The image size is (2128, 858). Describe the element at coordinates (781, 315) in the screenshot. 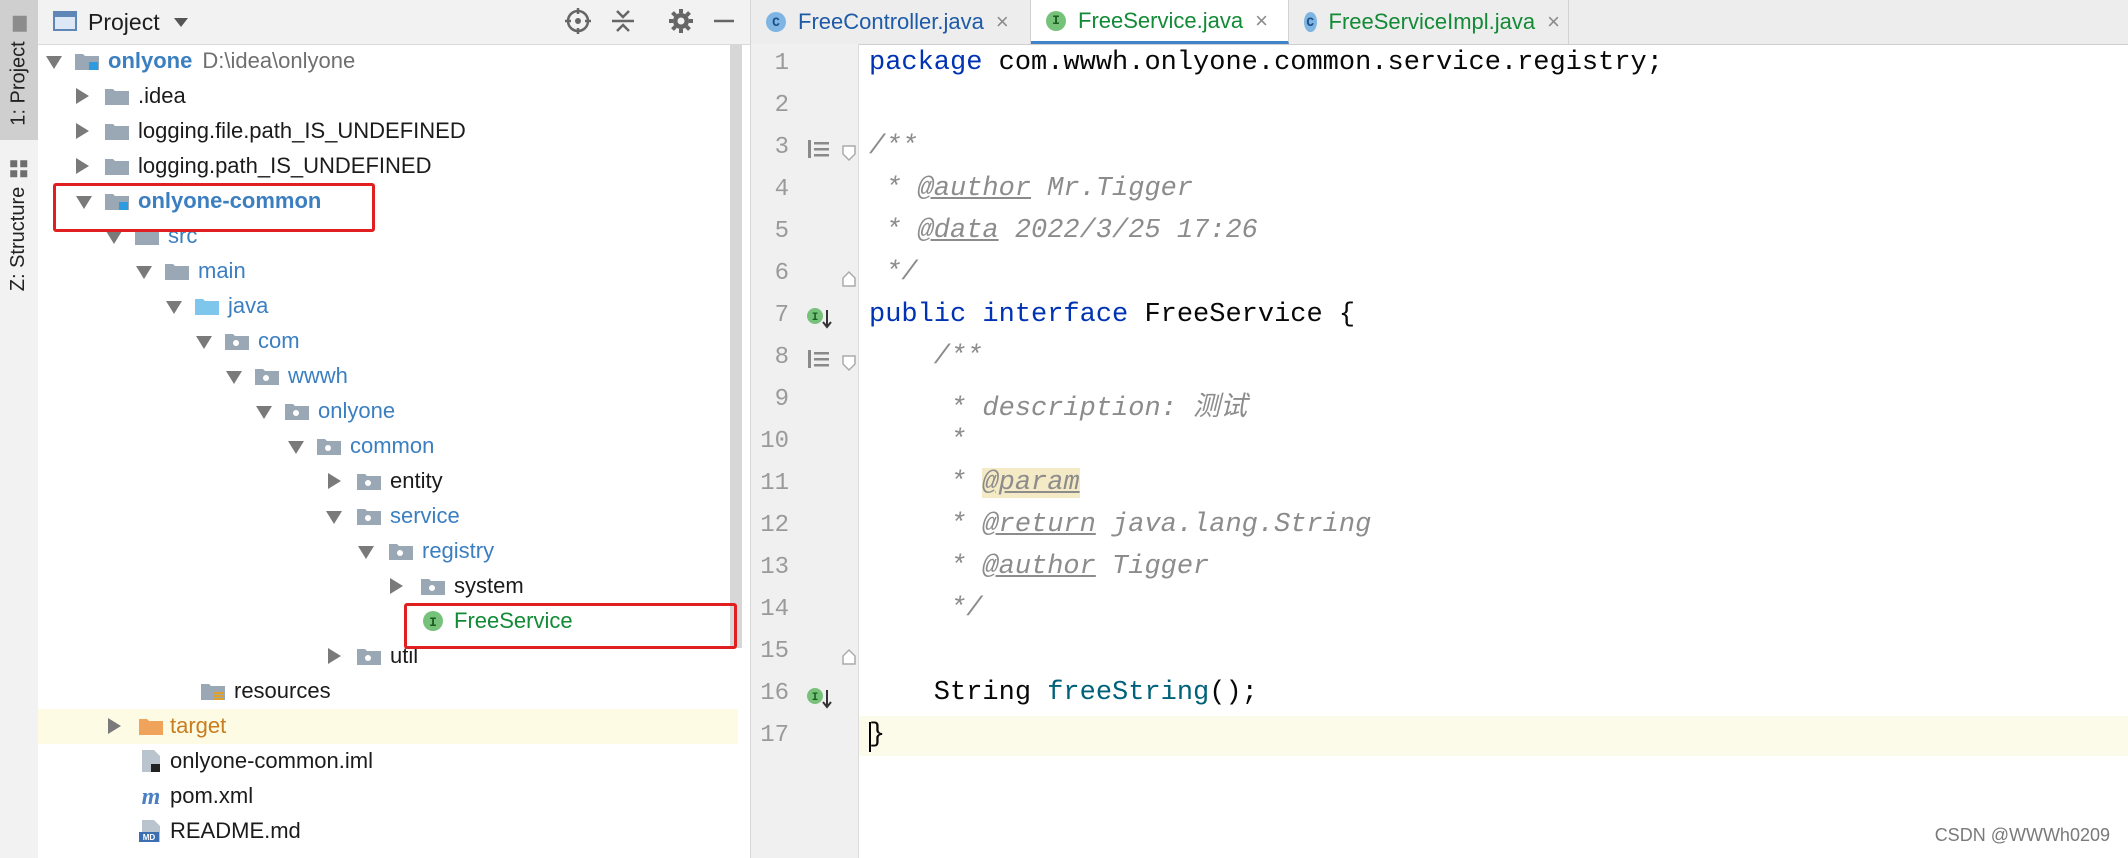

I see `line-number: 7` at that location.